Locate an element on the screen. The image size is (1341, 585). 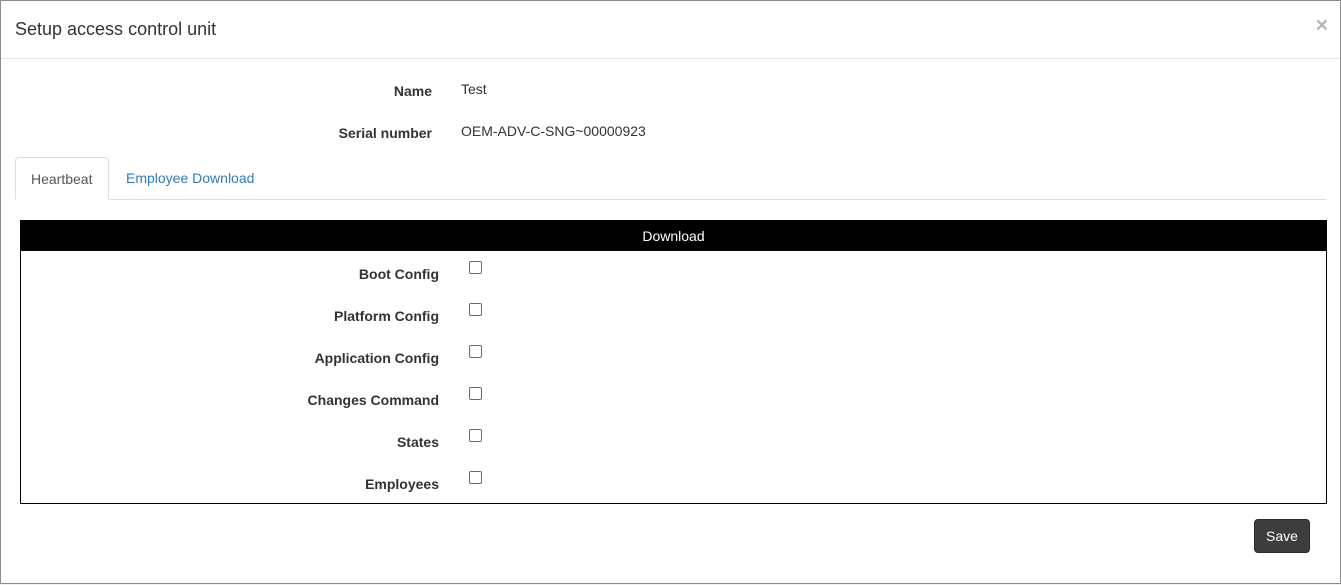
employees-checkbox is located at coordinates (475, 477).